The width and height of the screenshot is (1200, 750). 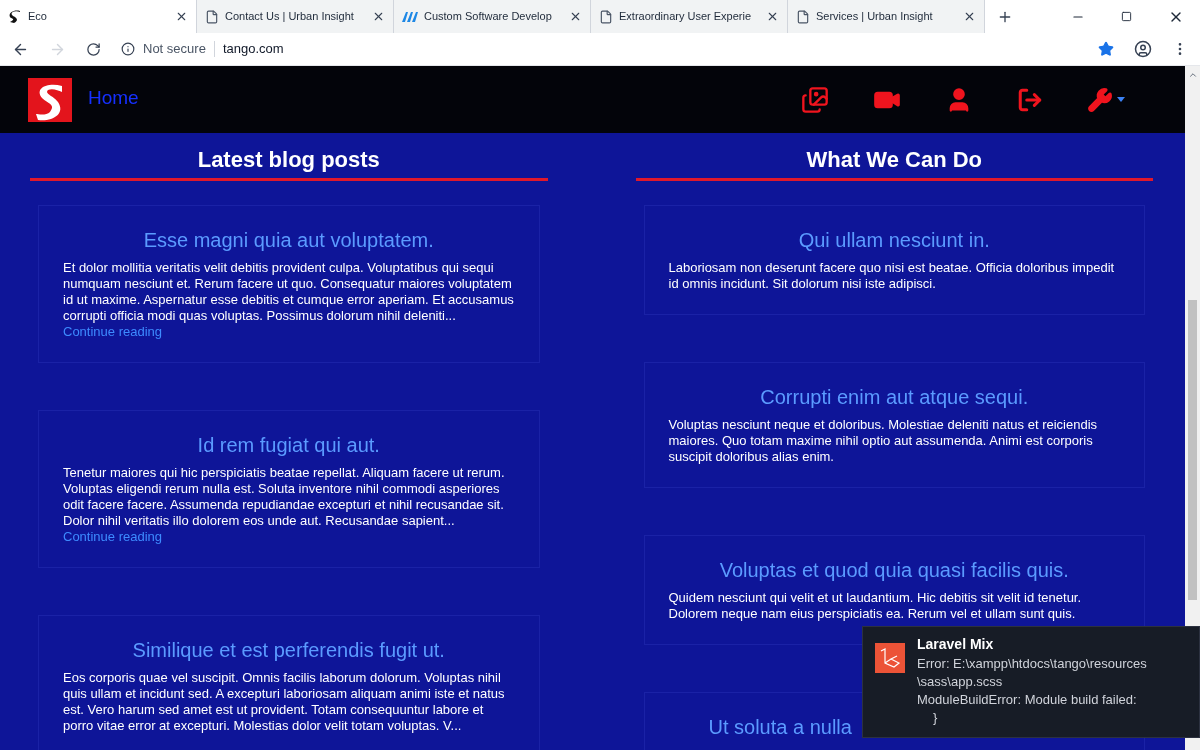 What do you see at coordinates (284, 505) in the screenshot?
I see `card-text: Tenetur maiores qui hic perspiciatis beatae repellat. Aliquam facere ut rerum. Voluptas eligendi rerum nulla est. Soluta inventore nihil commodi asperiores odit facere facere. Assumenda repudiandae excepturi et nihil recusandae sit. Dolor nihil veritatis illo dolorem eos unde aut. Recusandae sapient... Continue reading` at bounding box center [284, 505].